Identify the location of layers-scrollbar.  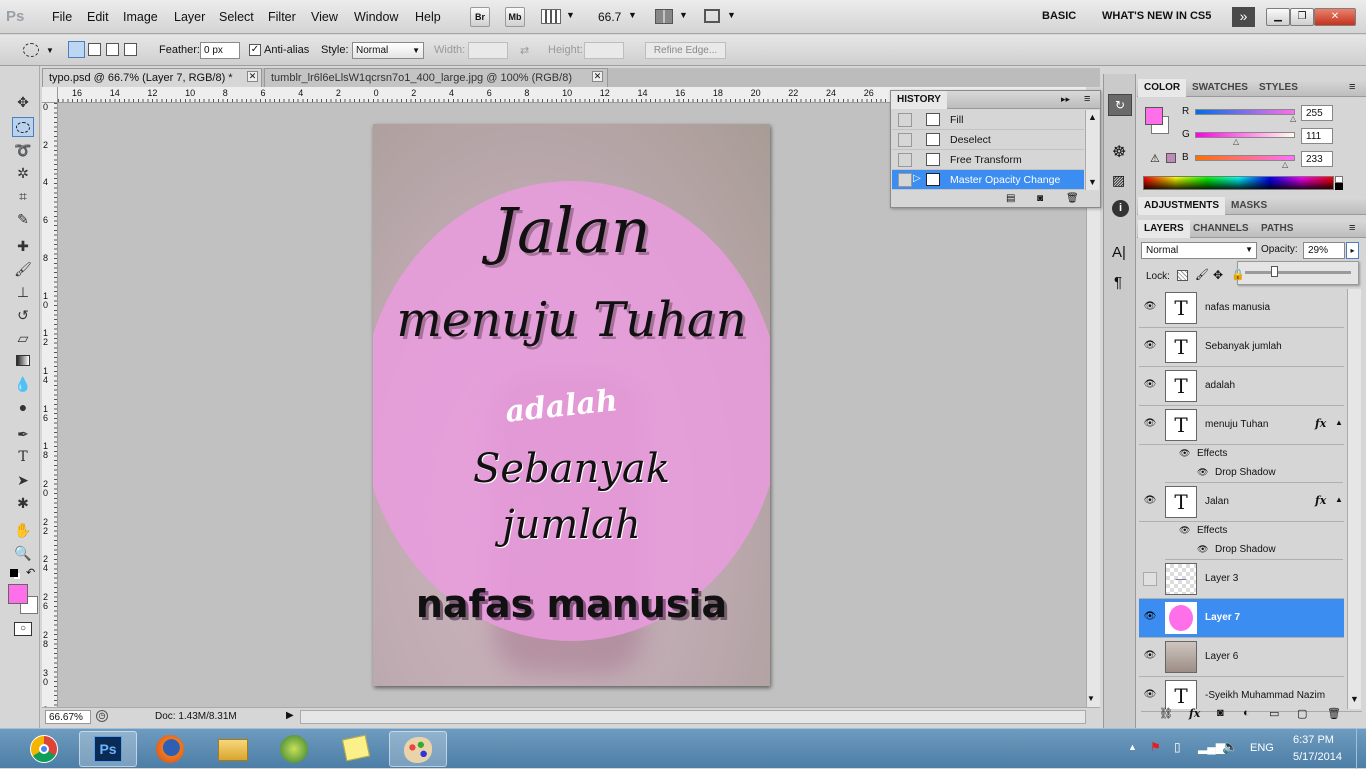
(1354, 499).